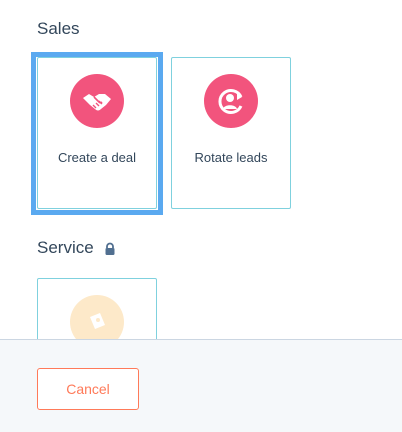 This screenshot has width=402, height=432. Describe the element at coordinates (97, 133) in the screenshot. I see `create-deal-card: Create a deal` at that location.